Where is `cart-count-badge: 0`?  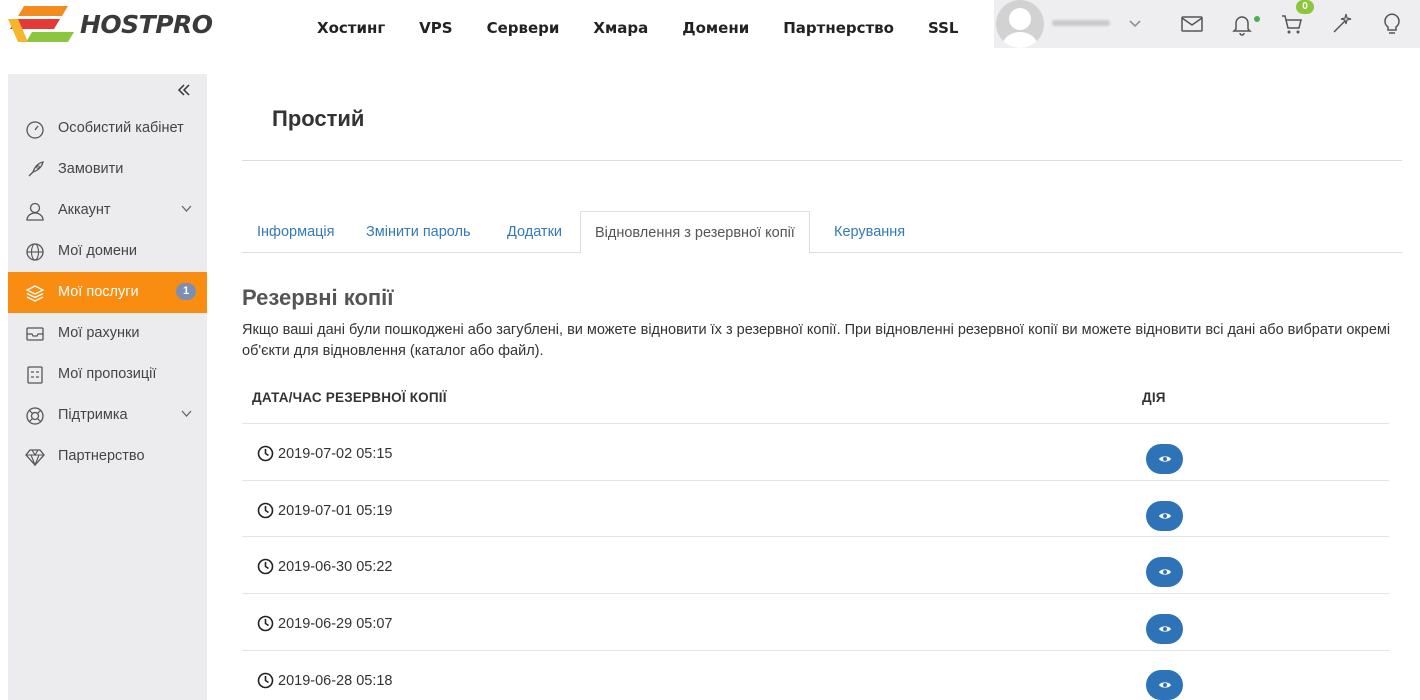 cart-count-badge: 0 is located at coordinates (1305, 7).